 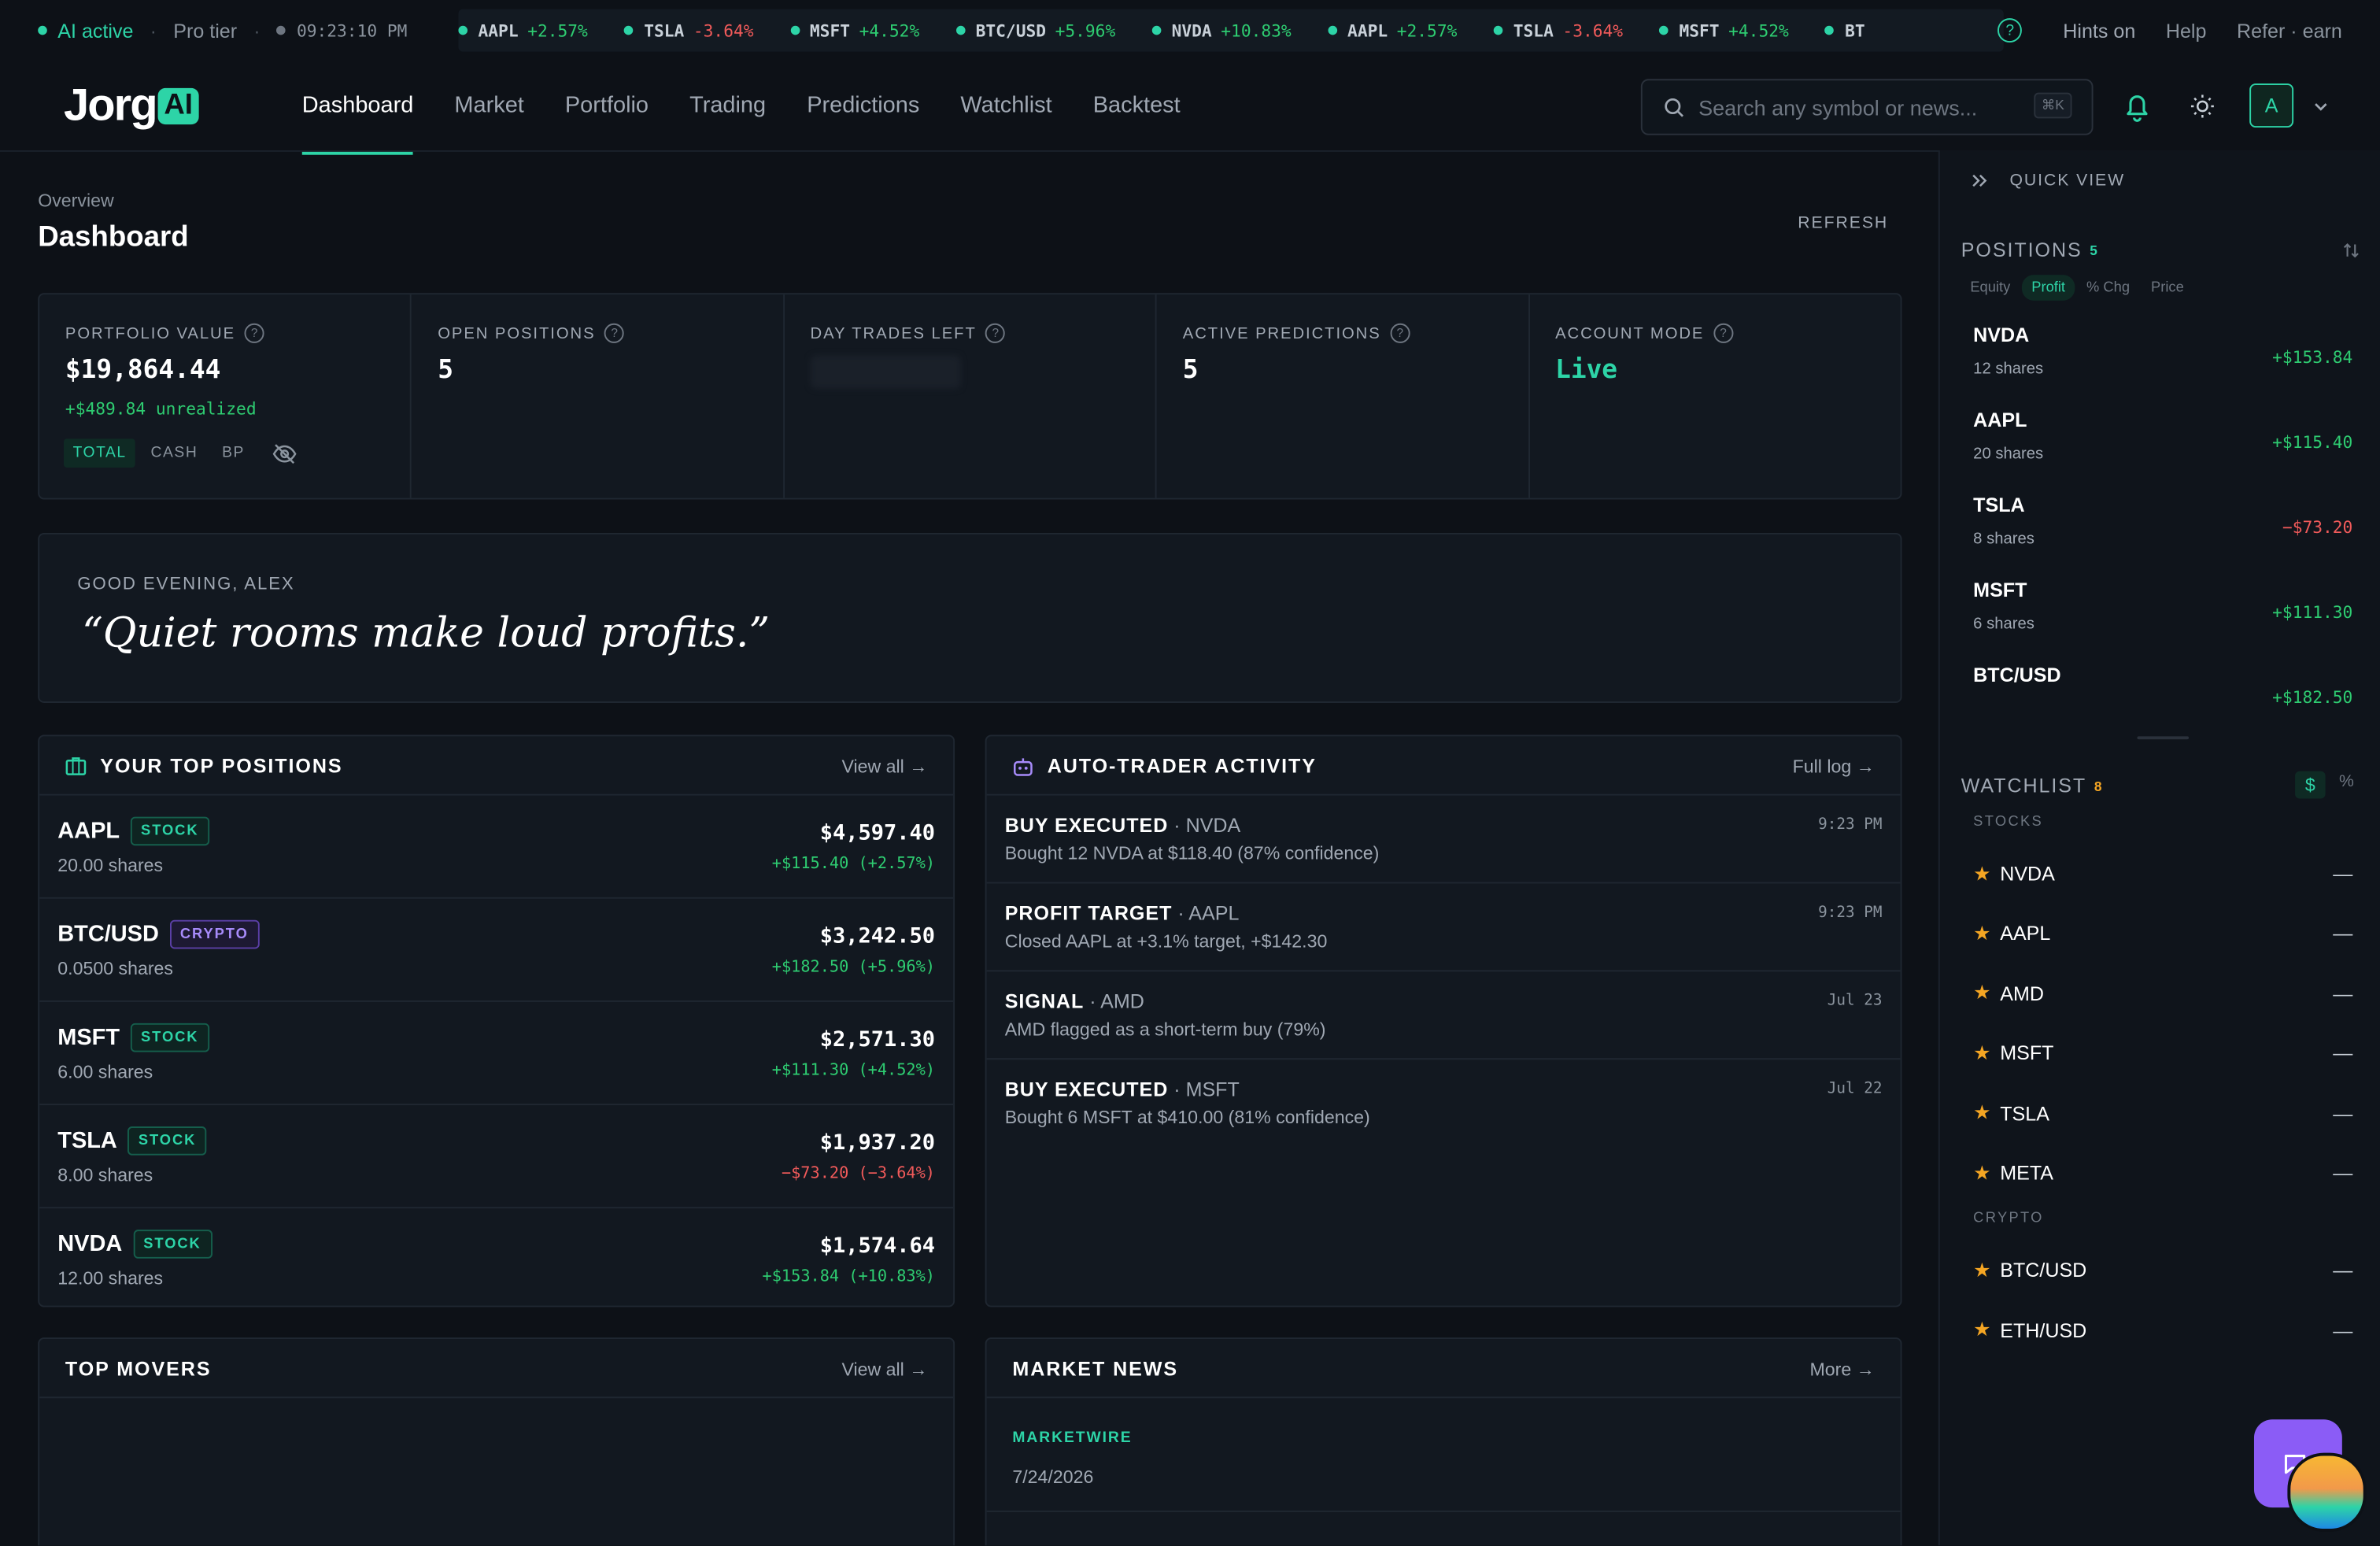 What do you see at coordinates (2162, 1329) in the screenshot?
I see `watchlist-item: ★ ETH/USD —` at bounding box center [2162, 1329].